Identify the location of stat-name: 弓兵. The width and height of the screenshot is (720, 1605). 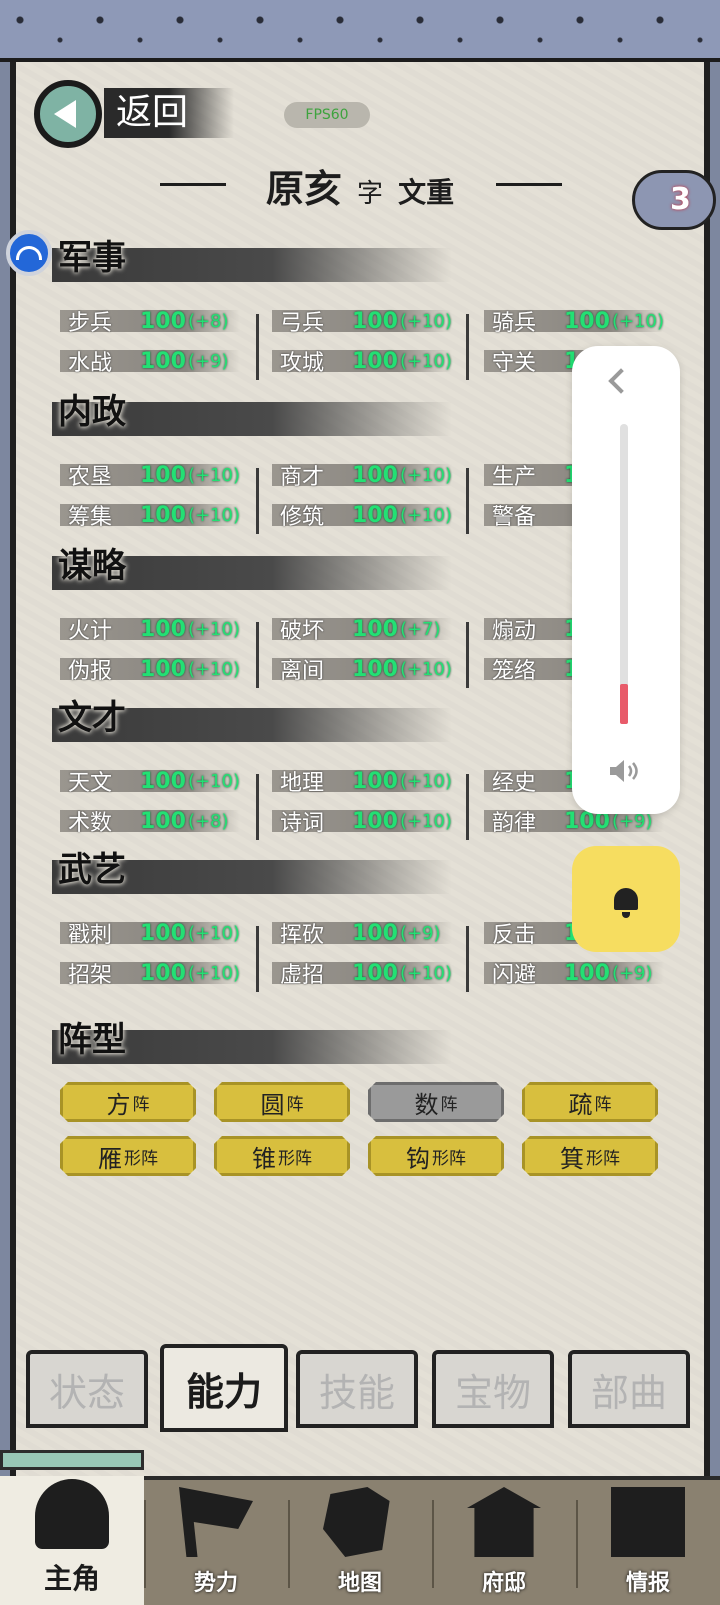
(302, 323).